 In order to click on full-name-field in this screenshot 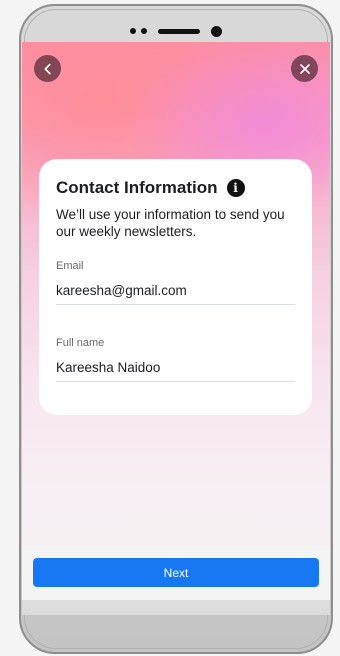, I will do `click(175, 371)`.